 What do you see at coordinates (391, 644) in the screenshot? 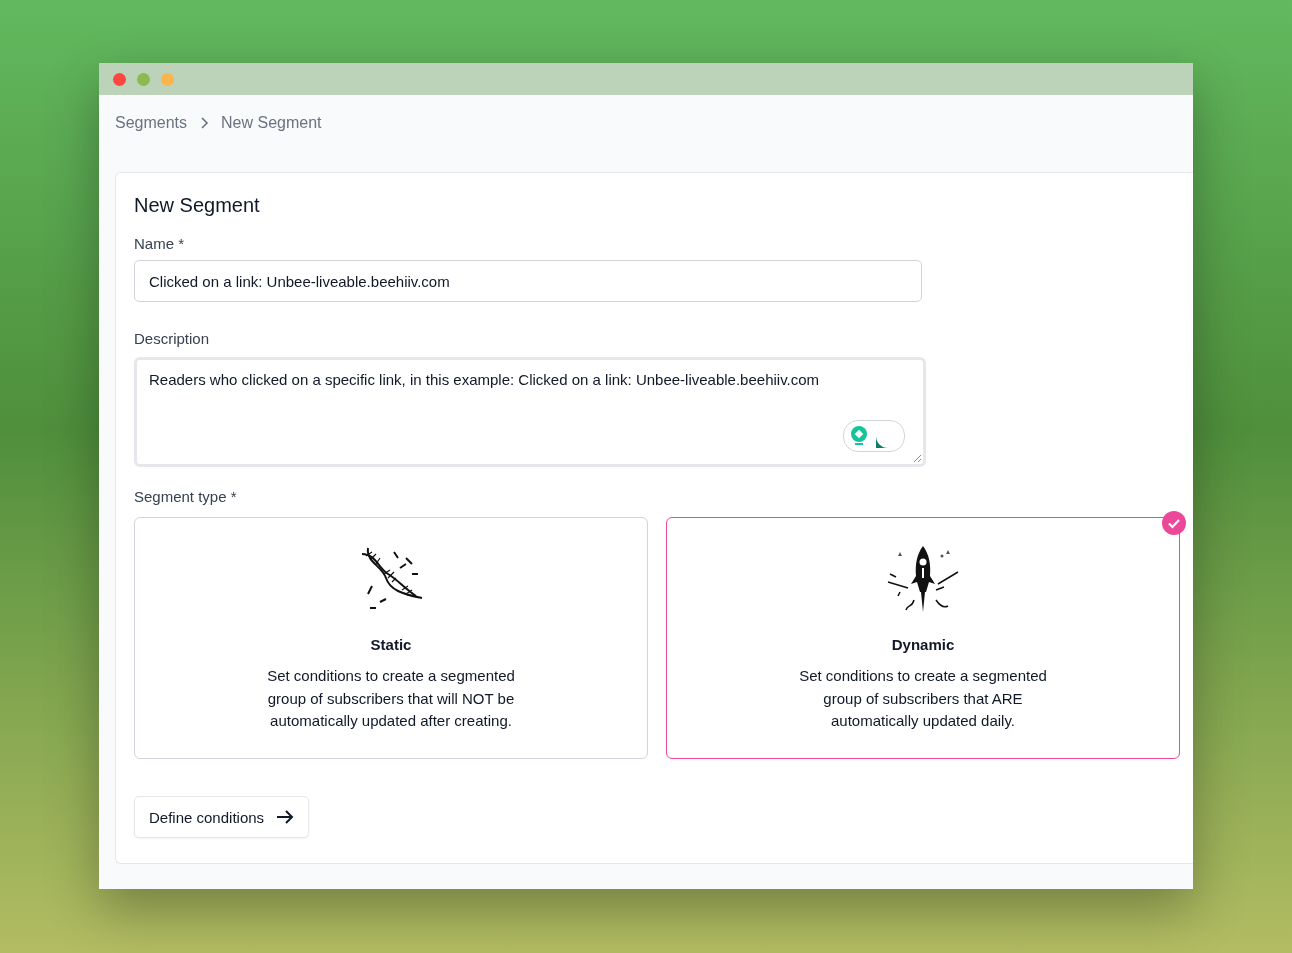
I see `option-title: Static` at bounding box center [391, 644].